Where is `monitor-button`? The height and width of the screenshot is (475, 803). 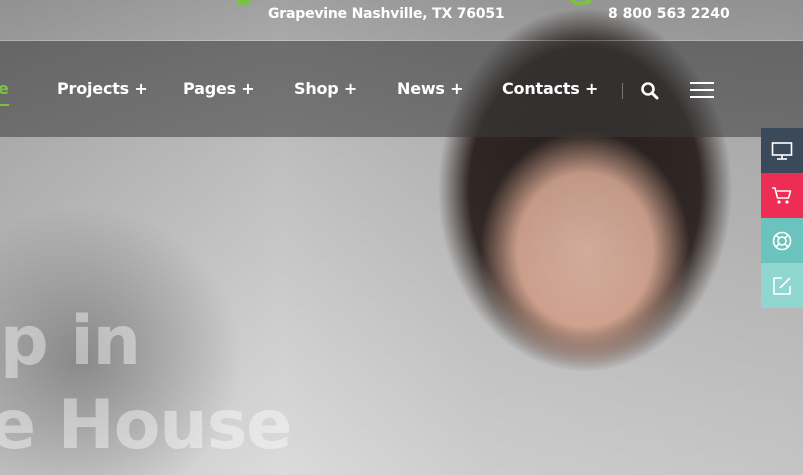 monitor-button is located at coordinates (782, 150).